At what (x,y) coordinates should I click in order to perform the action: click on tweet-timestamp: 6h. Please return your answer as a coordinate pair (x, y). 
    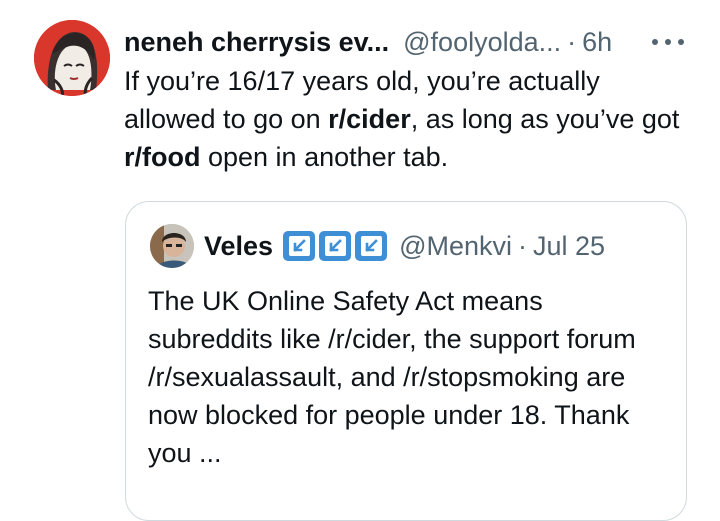
    Looking at the image, I should click on (597, 42).